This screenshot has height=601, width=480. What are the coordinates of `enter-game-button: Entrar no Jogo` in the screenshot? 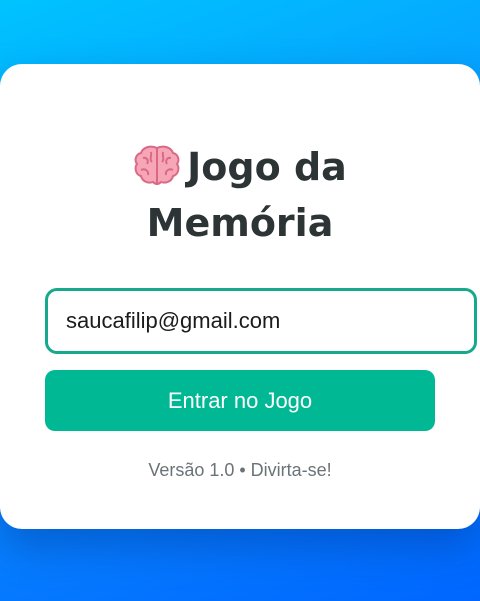 It's located at (240, 400).